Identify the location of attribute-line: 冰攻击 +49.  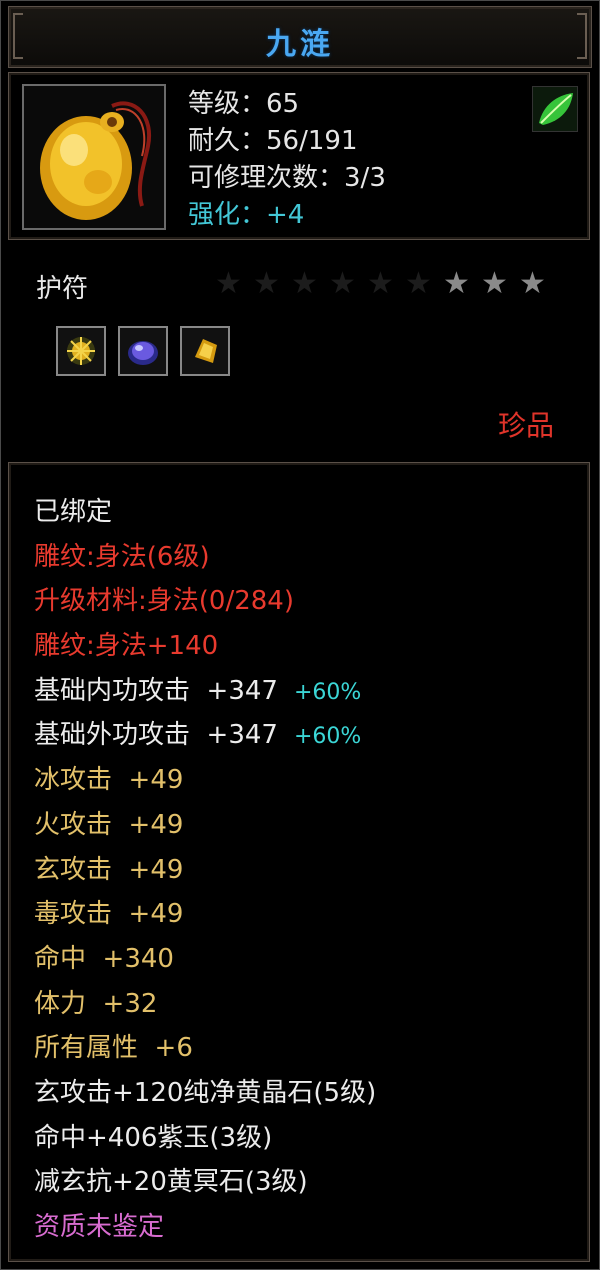
(205, 780).